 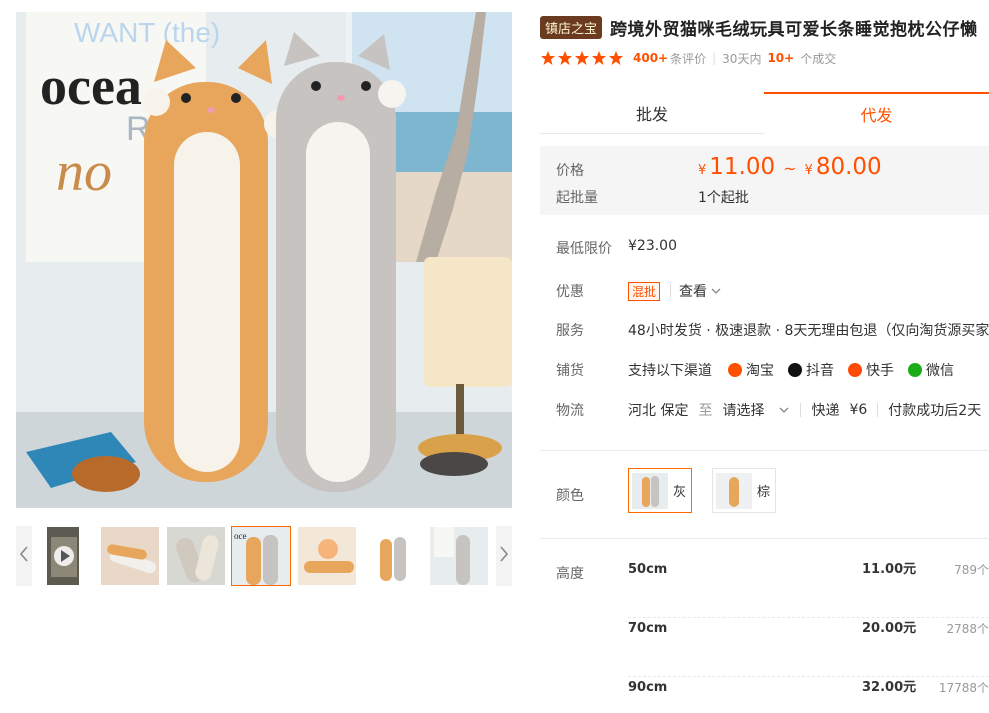 I want to click on view-promo-button: 查看, so click(x=700, y=291).